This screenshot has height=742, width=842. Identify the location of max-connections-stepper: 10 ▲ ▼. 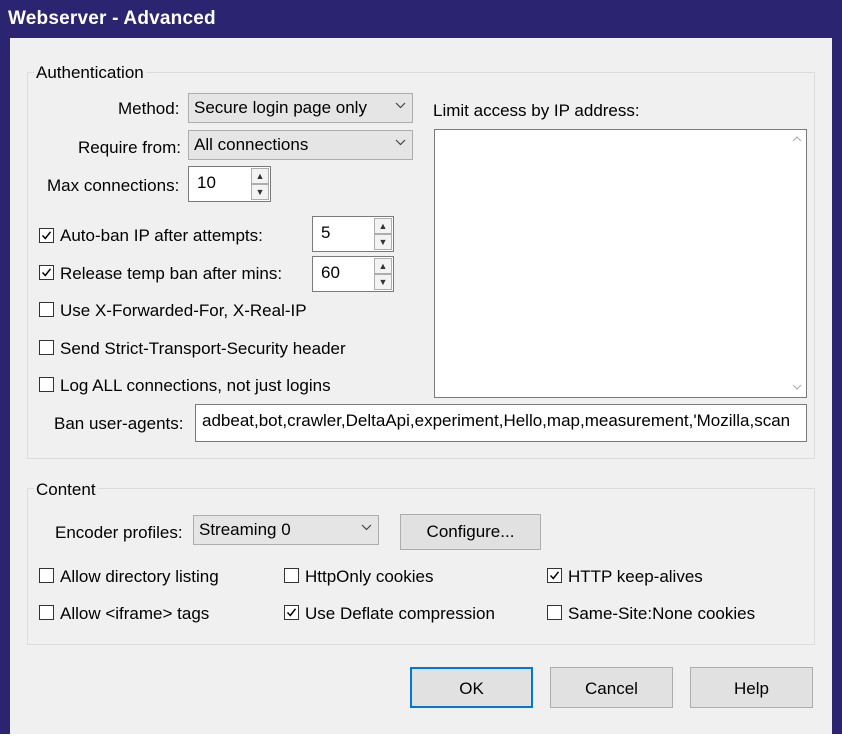
(229, 184).